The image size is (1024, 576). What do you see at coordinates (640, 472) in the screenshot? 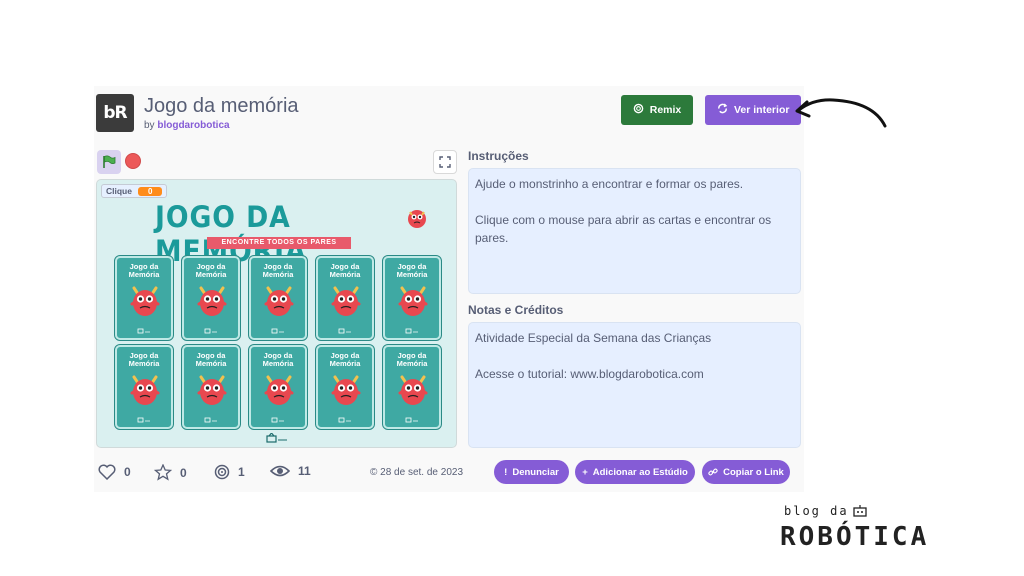
I see `add-studio-label: Adicionar ao Estúdio` at bounding box center [640, 472].